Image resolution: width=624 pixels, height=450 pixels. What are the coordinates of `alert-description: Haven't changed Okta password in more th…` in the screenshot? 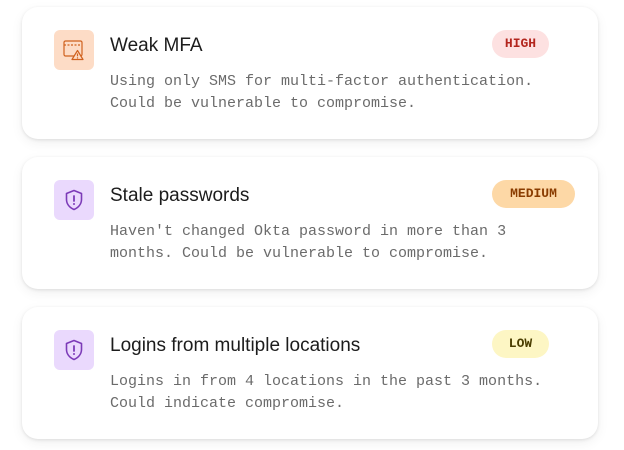 It's located at (308, 242).